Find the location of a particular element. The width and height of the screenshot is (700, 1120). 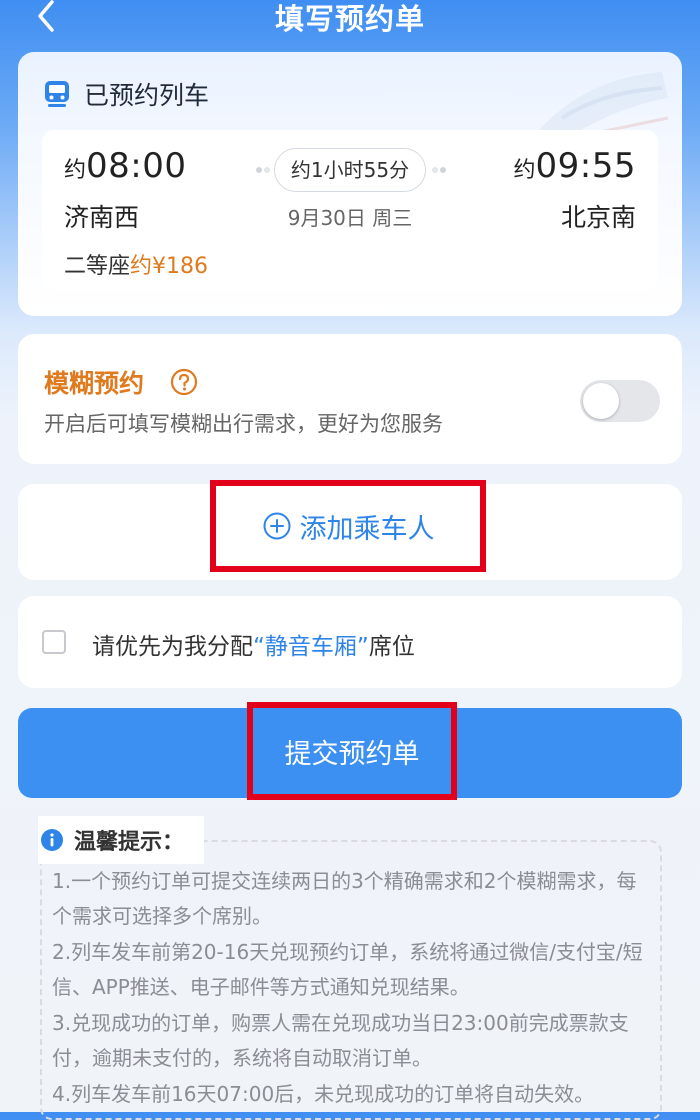

tips-header: 温馨提示： is located at coordinates (121, 840).